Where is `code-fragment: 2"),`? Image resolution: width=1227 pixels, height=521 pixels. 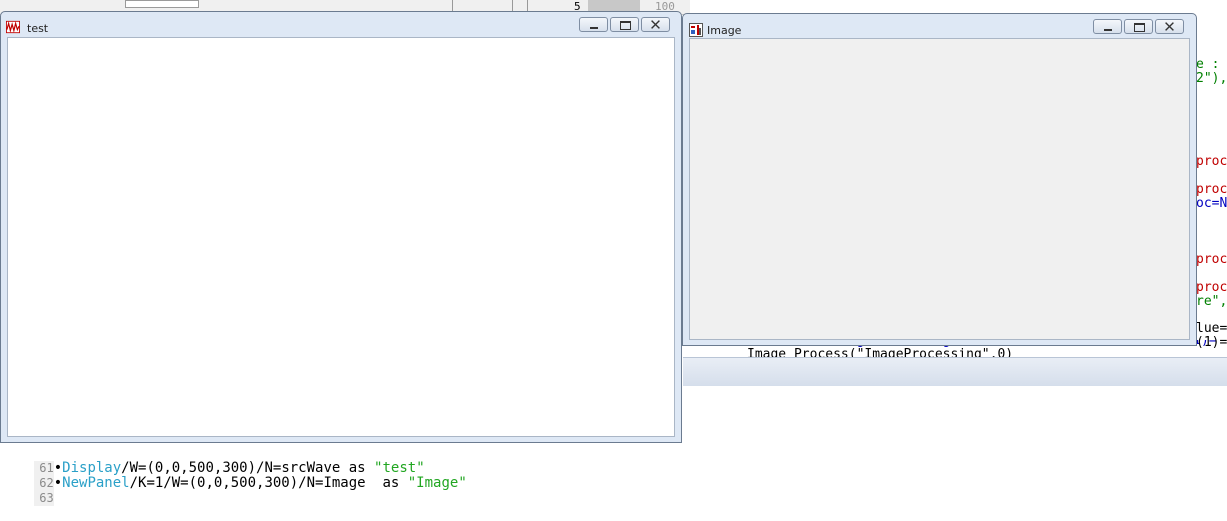
code-fragment: 2"), is located at coordinates (1211, 78).